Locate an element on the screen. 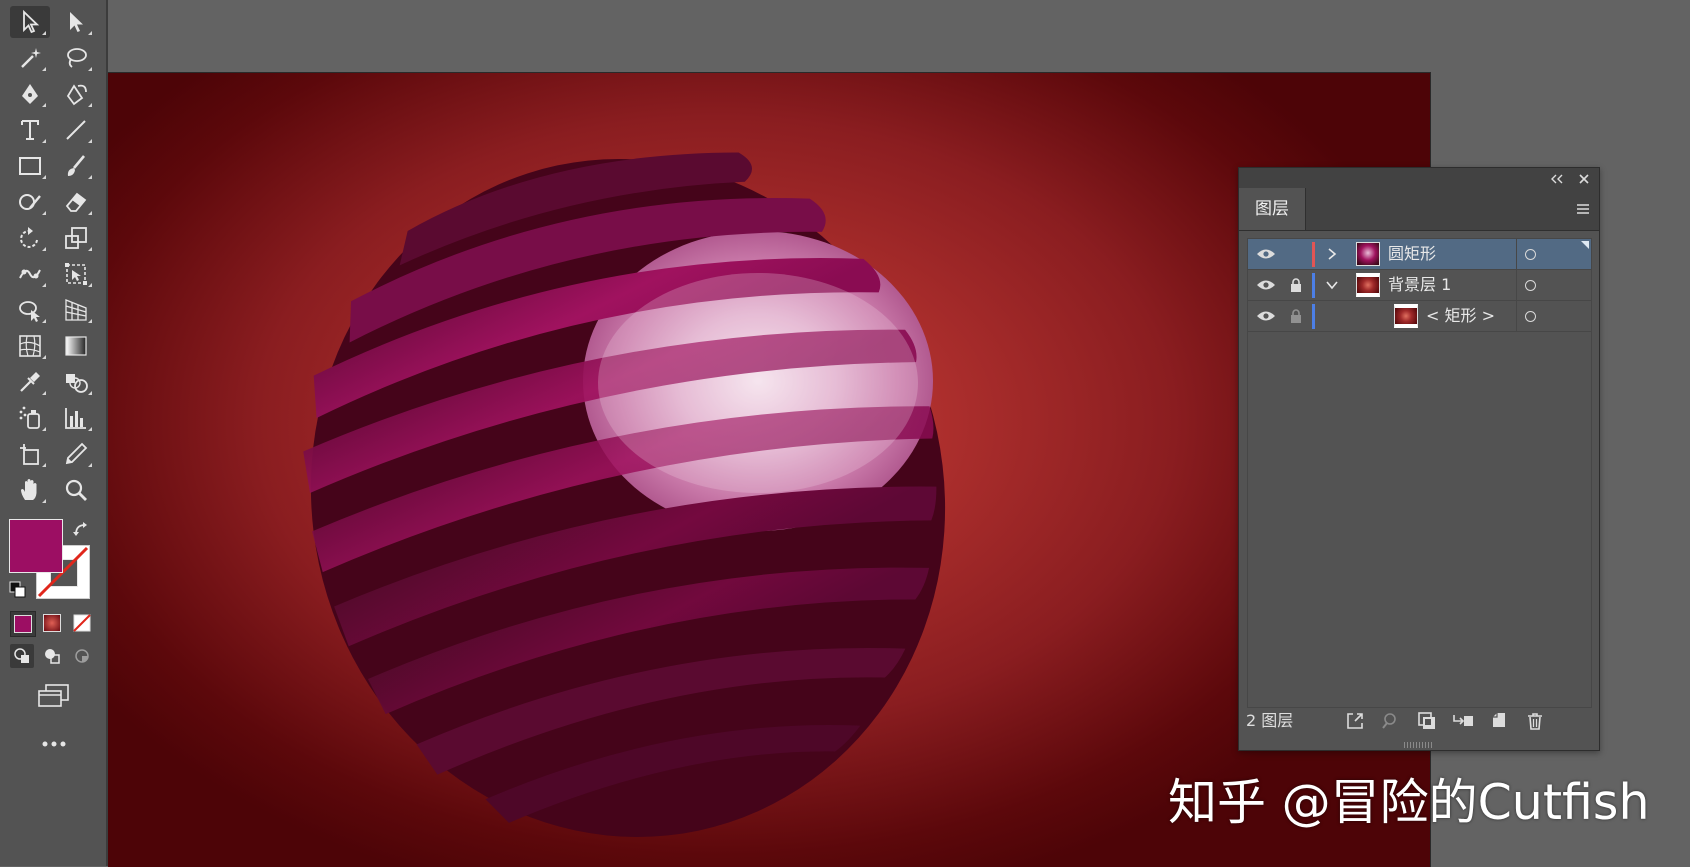  tools-panel is located at coordinates (54, 433).